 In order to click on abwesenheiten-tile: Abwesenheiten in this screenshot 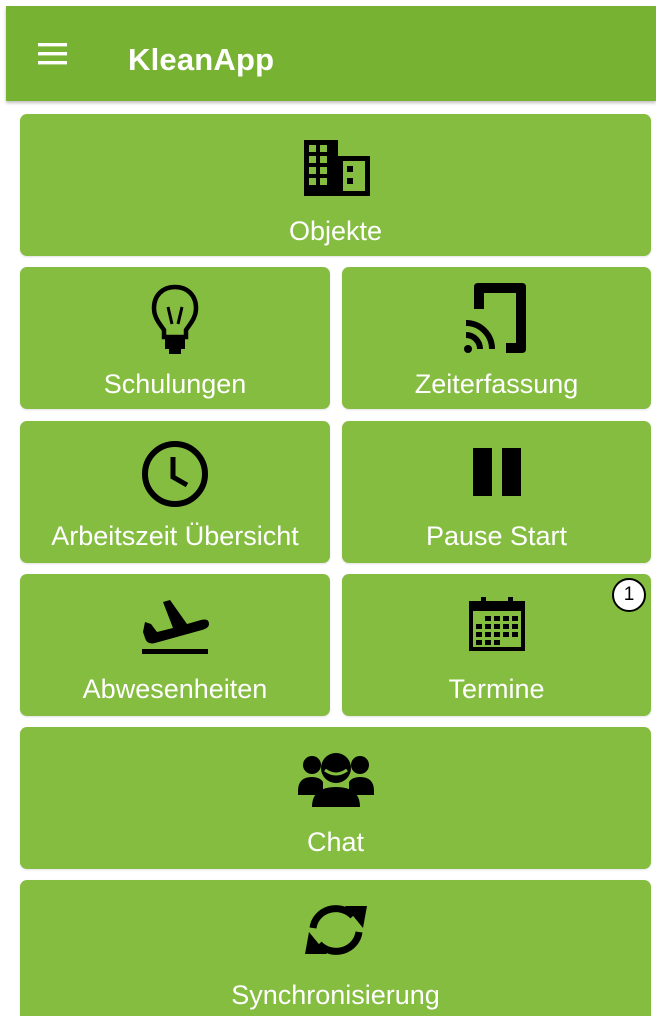, I will do `click(175, 645)`.